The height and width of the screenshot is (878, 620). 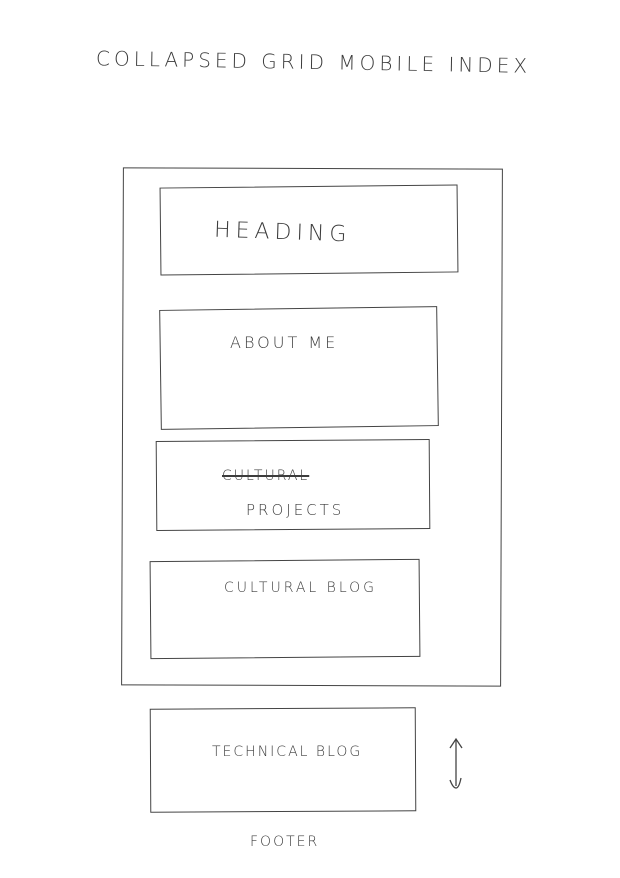 I want to click on projects-label: PROJECTS, so click(x=295, y=510).